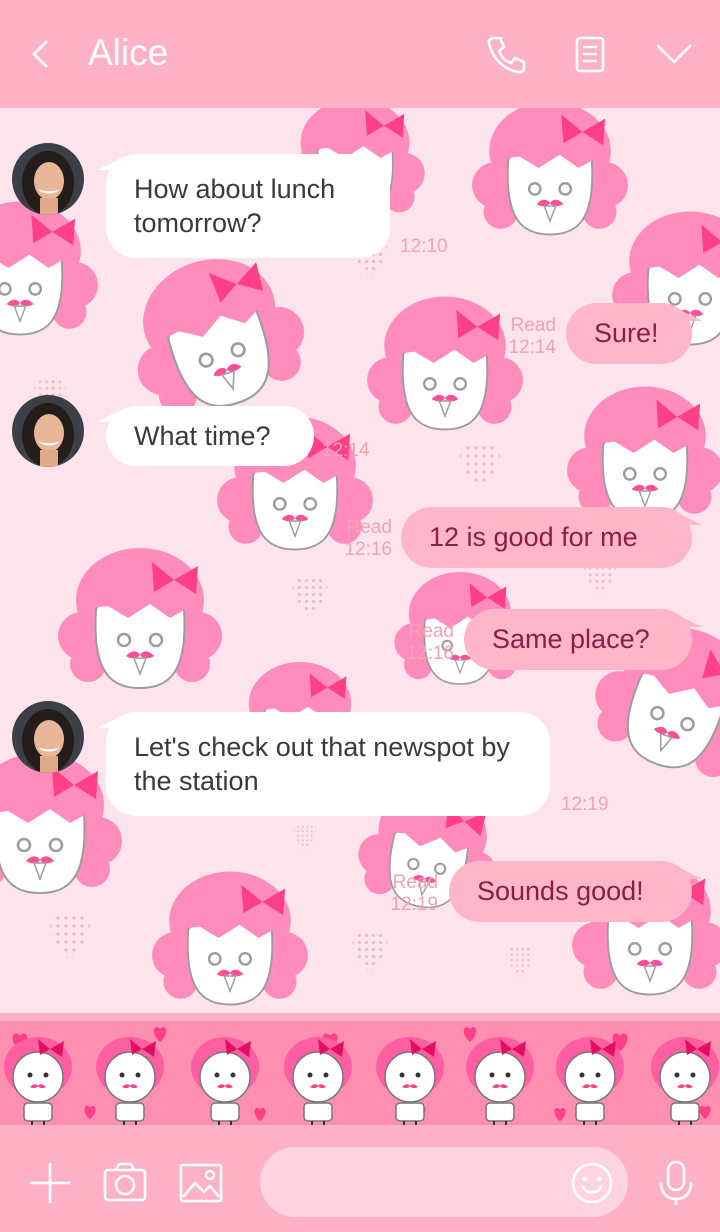  I want to click on message-bubble-outgoing: Same place?, so click(583, 639).